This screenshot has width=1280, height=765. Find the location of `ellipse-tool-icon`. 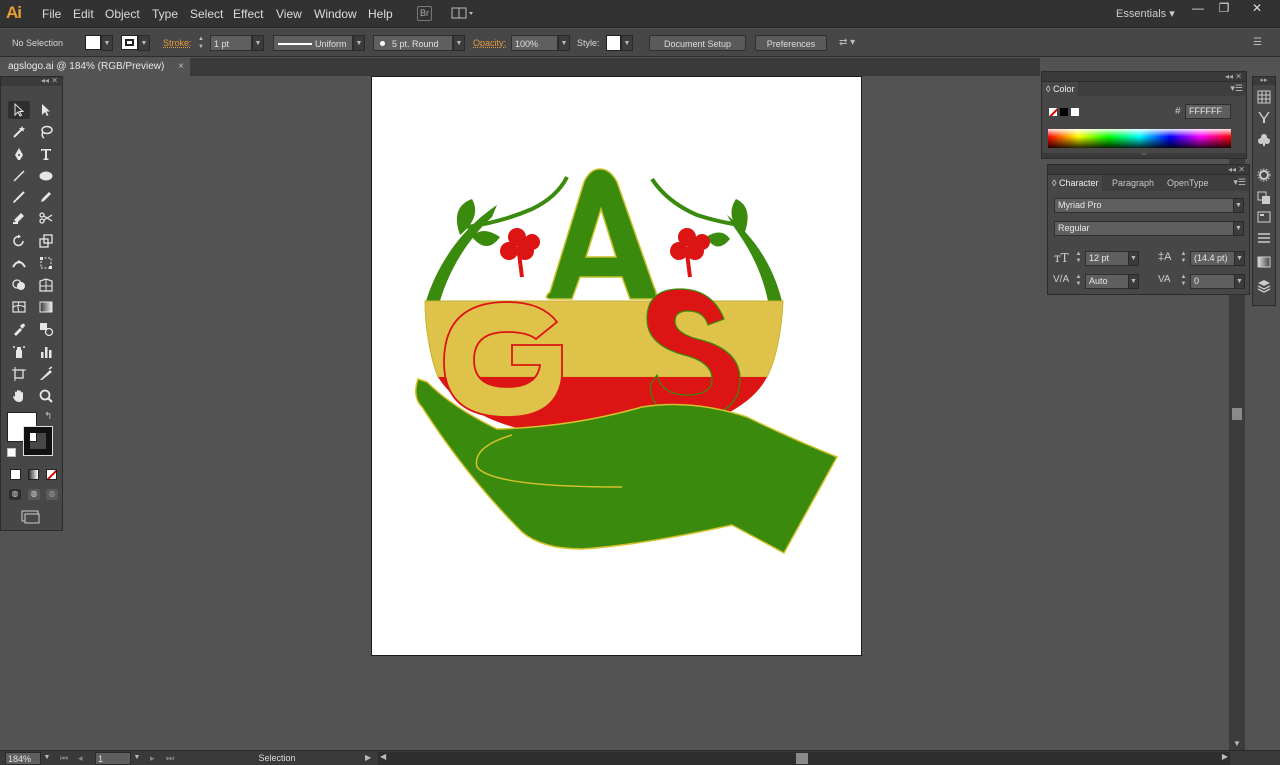

ellipse-tool-icon is located at coordinates (46, 176).